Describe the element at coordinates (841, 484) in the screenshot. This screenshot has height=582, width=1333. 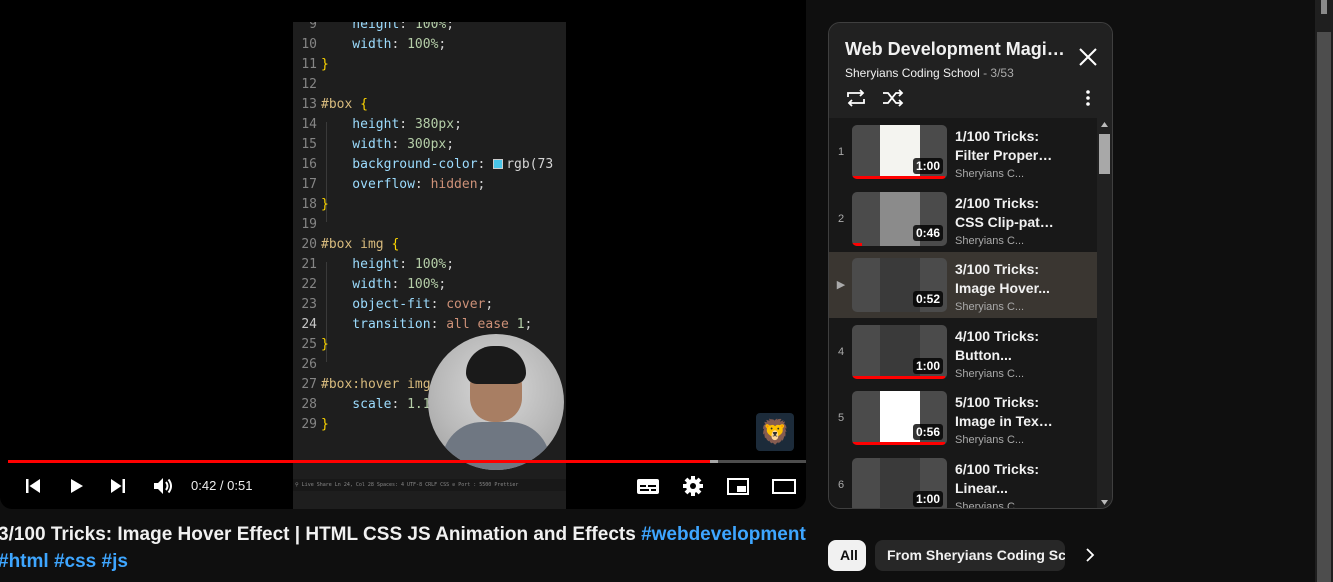
I see `playlist-item-index: 6` at that location.